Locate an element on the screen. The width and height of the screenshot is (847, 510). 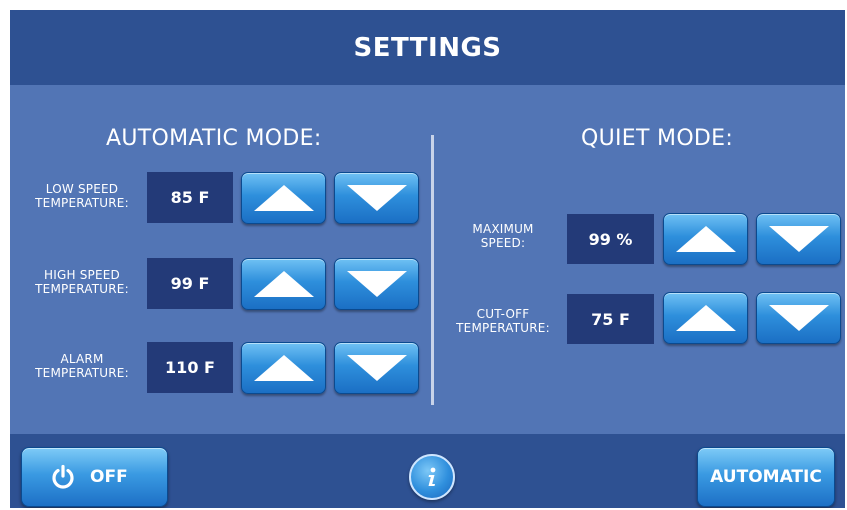
low-speed-temperature-up-button is located at coordinates (283, 198).